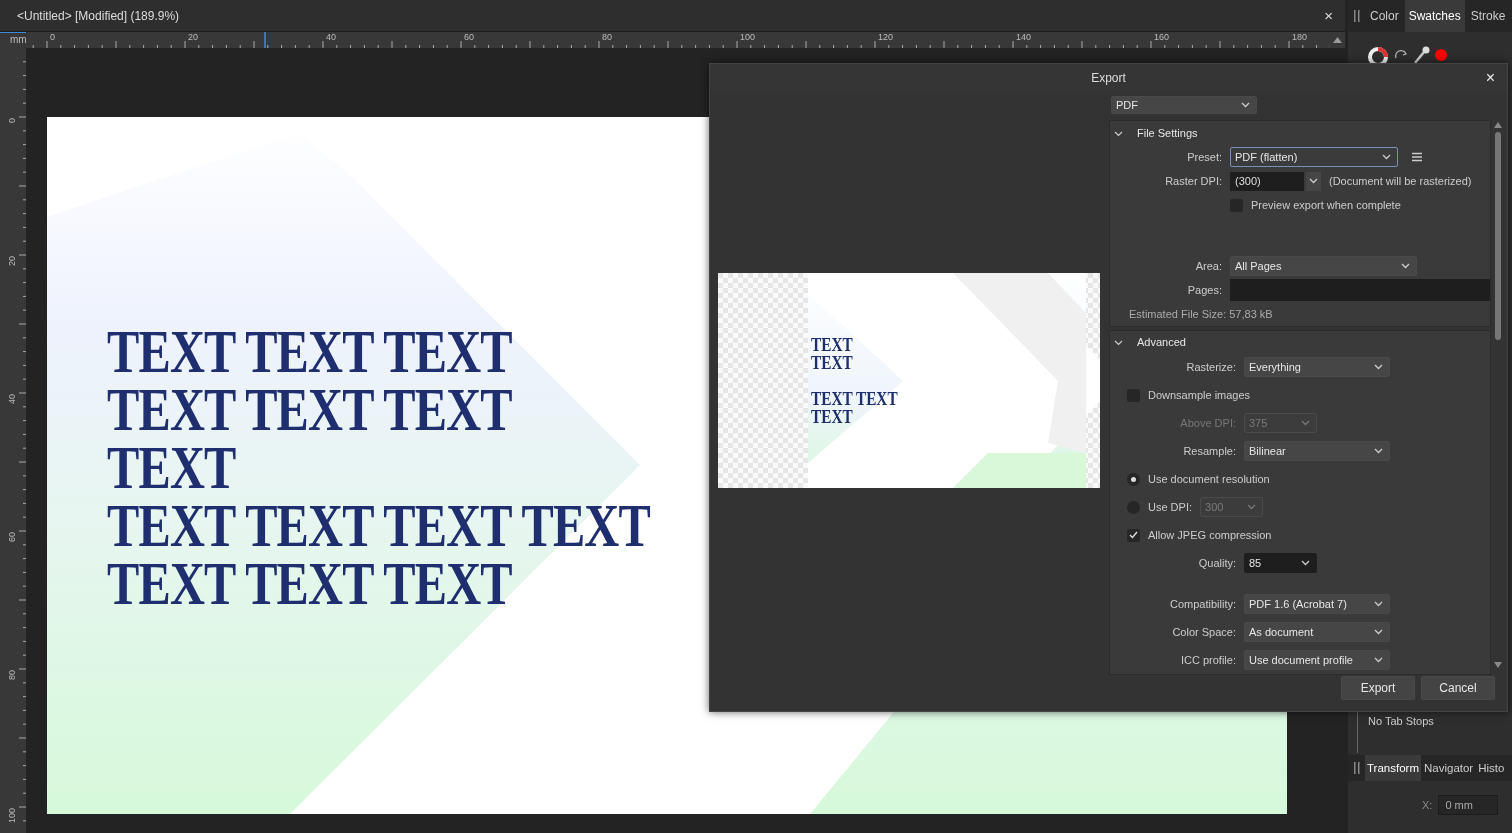  What do you see at coordinates (1317, 632) in the screenshot?
I see `dropdown: As document` at bounding box center [1317, 632].